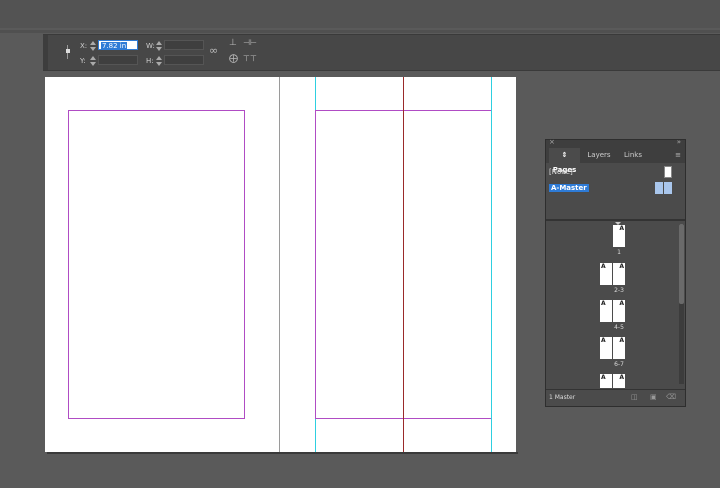 The image size is (720, 488). Describe the element at coordinates (45, 52) in the screenshot. I see `control-bar-grip` at that location.